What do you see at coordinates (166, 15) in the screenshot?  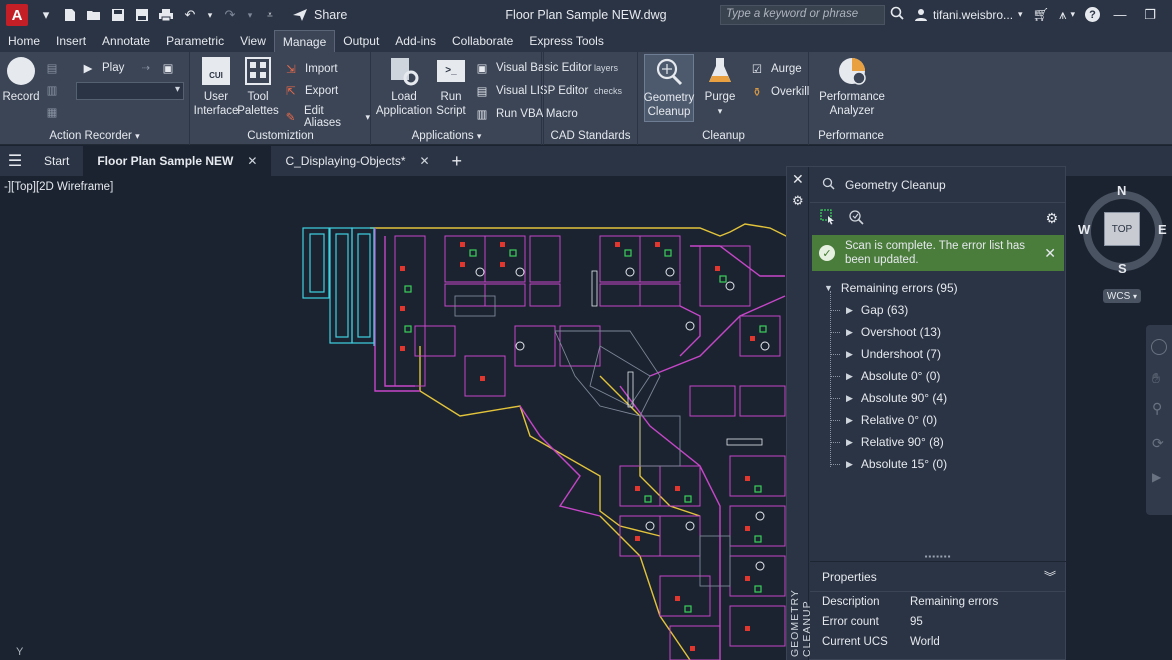 I see `print-icon` at bounding box center [166, 15].